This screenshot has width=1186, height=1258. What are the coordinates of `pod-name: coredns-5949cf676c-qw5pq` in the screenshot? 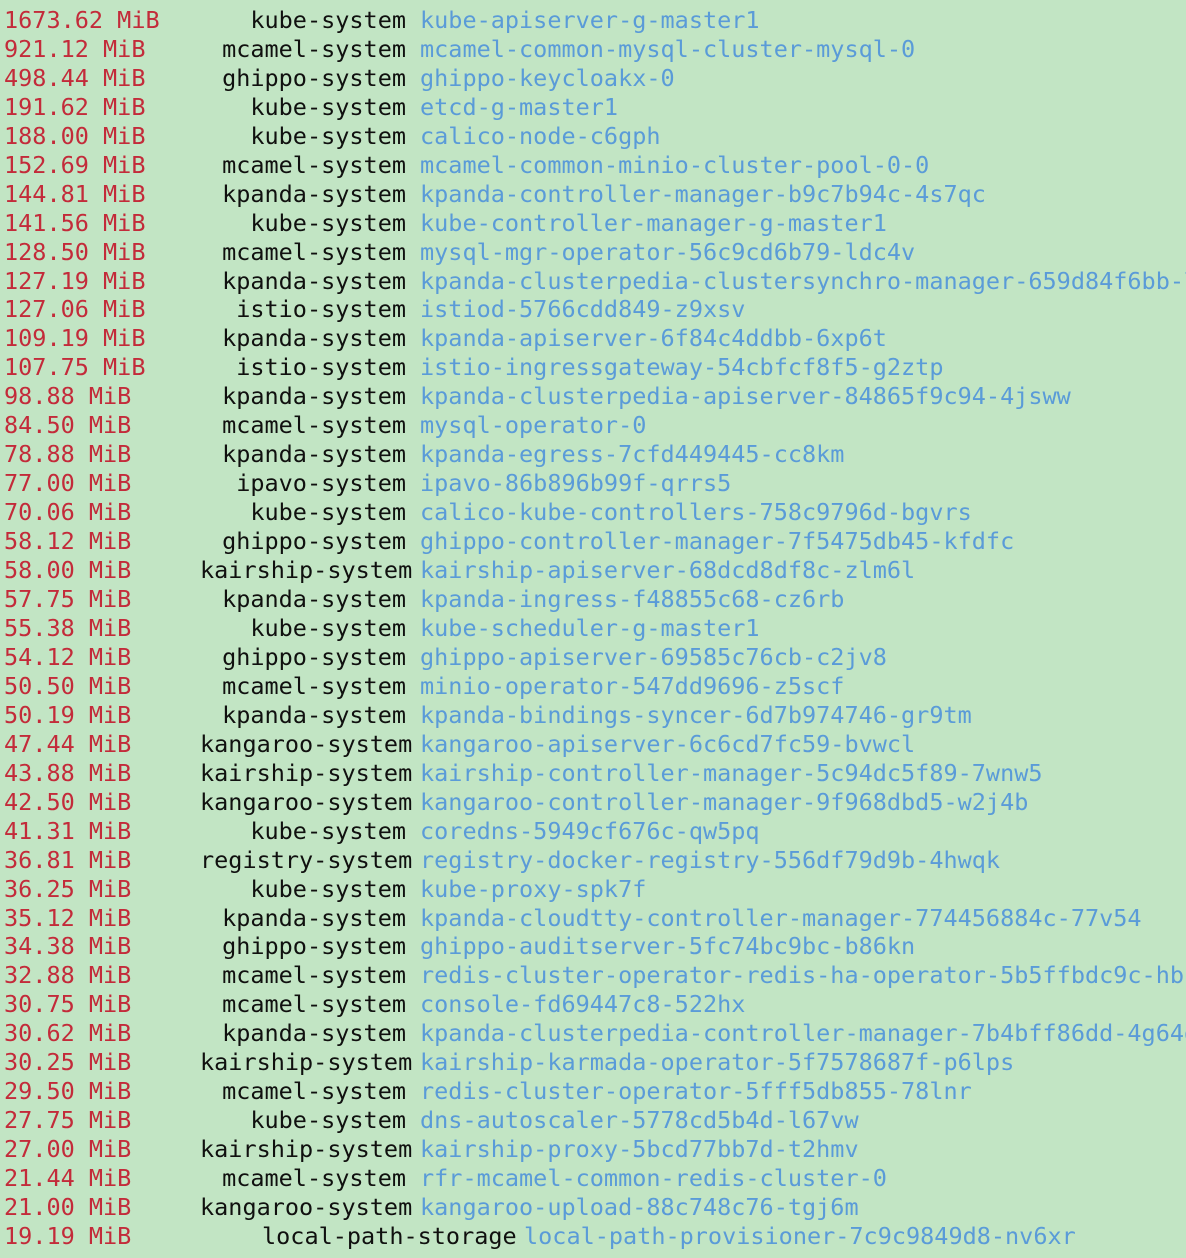 It's located at (584, 831).